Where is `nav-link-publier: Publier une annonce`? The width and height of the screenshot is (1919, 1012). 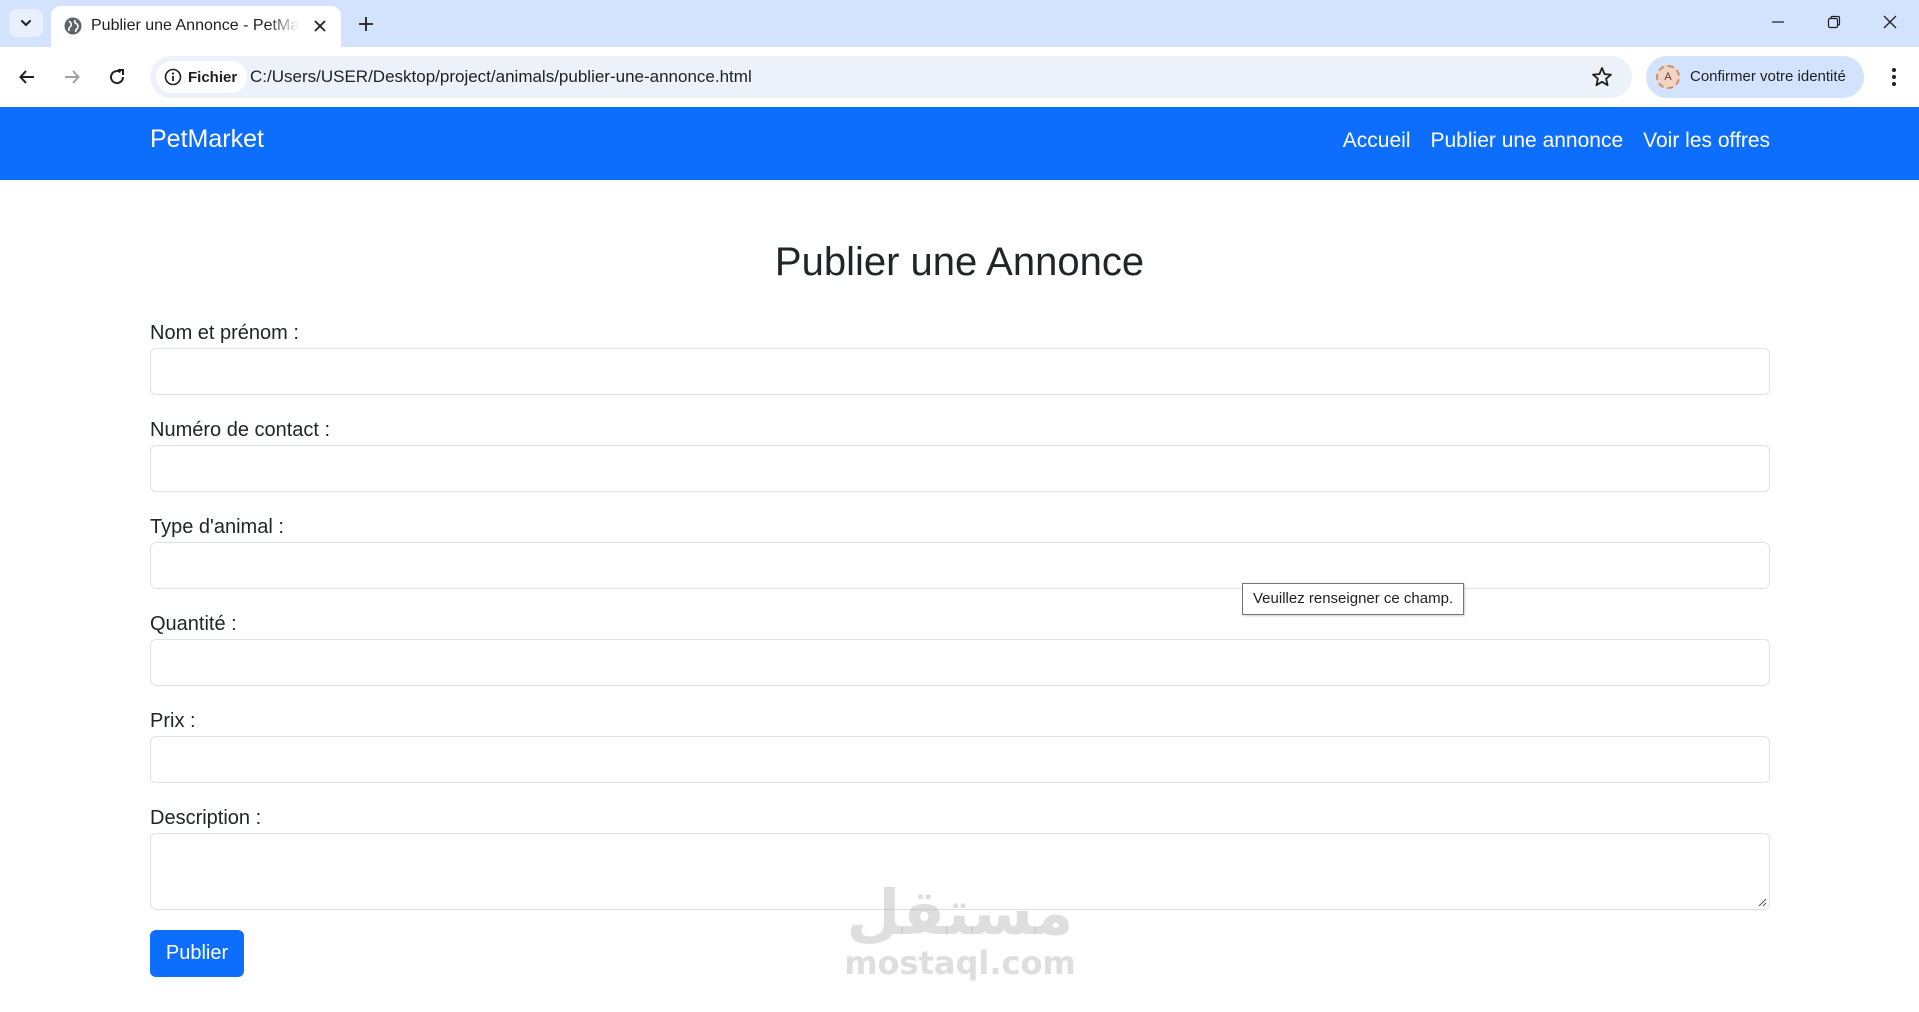 nav-link-publier: Publier une annonce is located at coordinates (1527, 141).